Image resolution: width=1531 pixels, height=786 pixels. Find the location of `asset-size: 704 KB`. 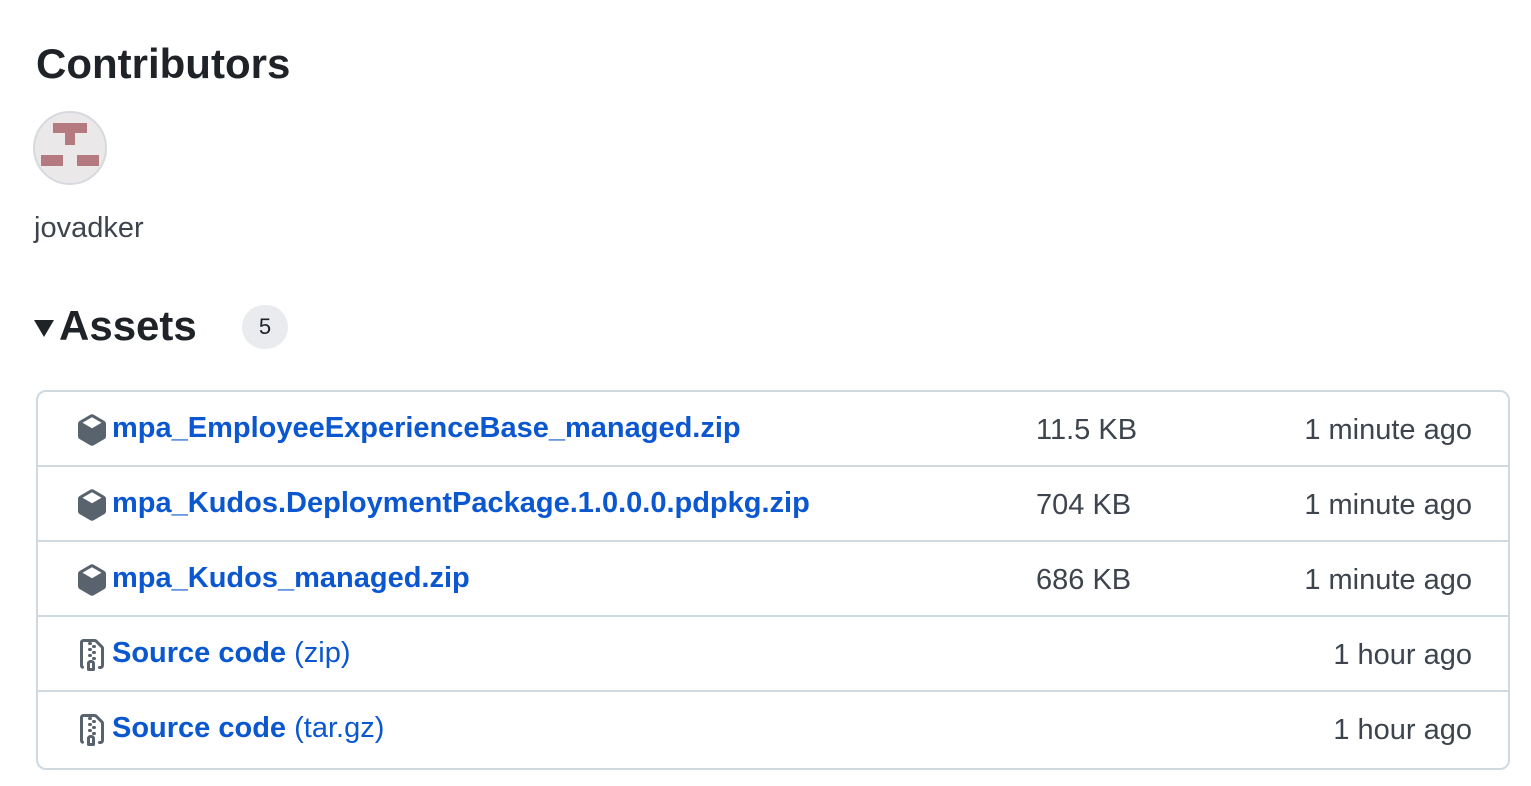

asset-size: 704 KB is located at coordinates (1084, 505).